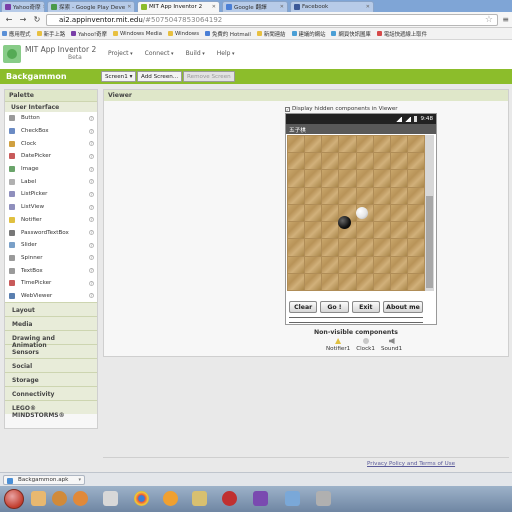 Image resolution: width=512 pixels, height=512 pixels. I want to click on tab-app-inventor: MIT App Inventor 2 ✕, so click(178, 6).